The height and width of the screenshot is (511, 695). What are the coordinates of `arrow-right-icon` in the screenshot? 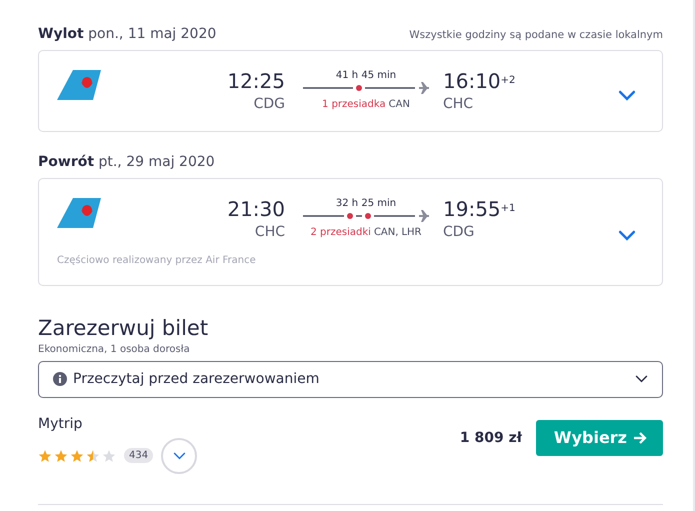 It's located at (640, 438).